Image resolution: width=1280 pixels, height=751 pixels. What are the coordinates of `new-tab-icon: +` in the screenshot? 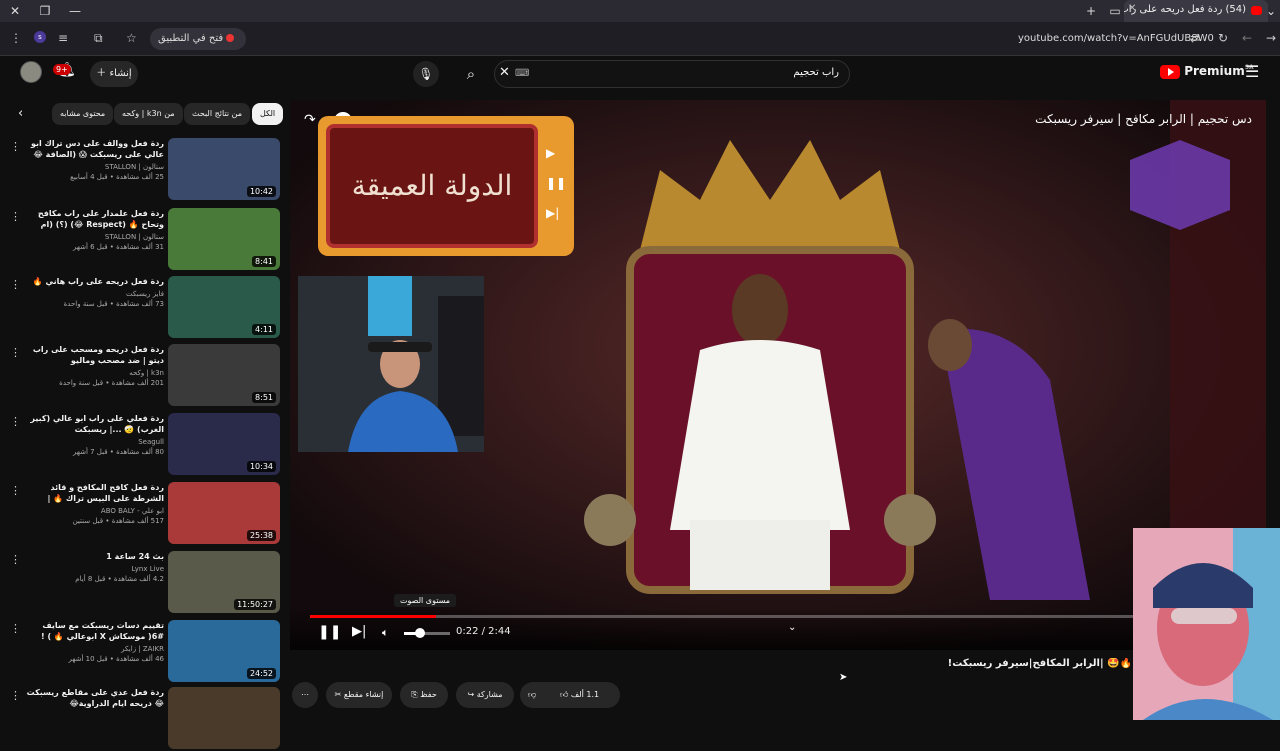 It's located at (1091, 11).